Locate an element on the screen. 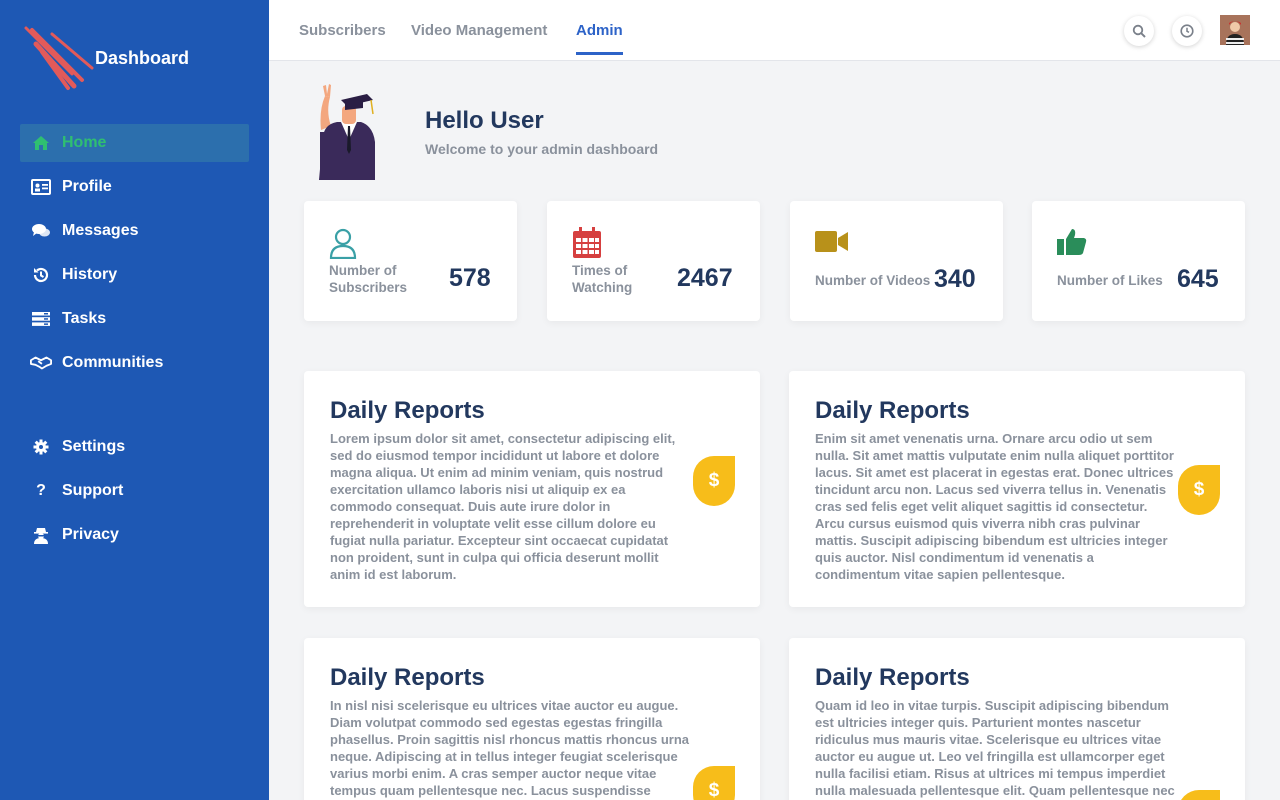 This screenshot has height=800, width=1280. sidebar-item-communities: Communities is located at coordinates (134, 363).